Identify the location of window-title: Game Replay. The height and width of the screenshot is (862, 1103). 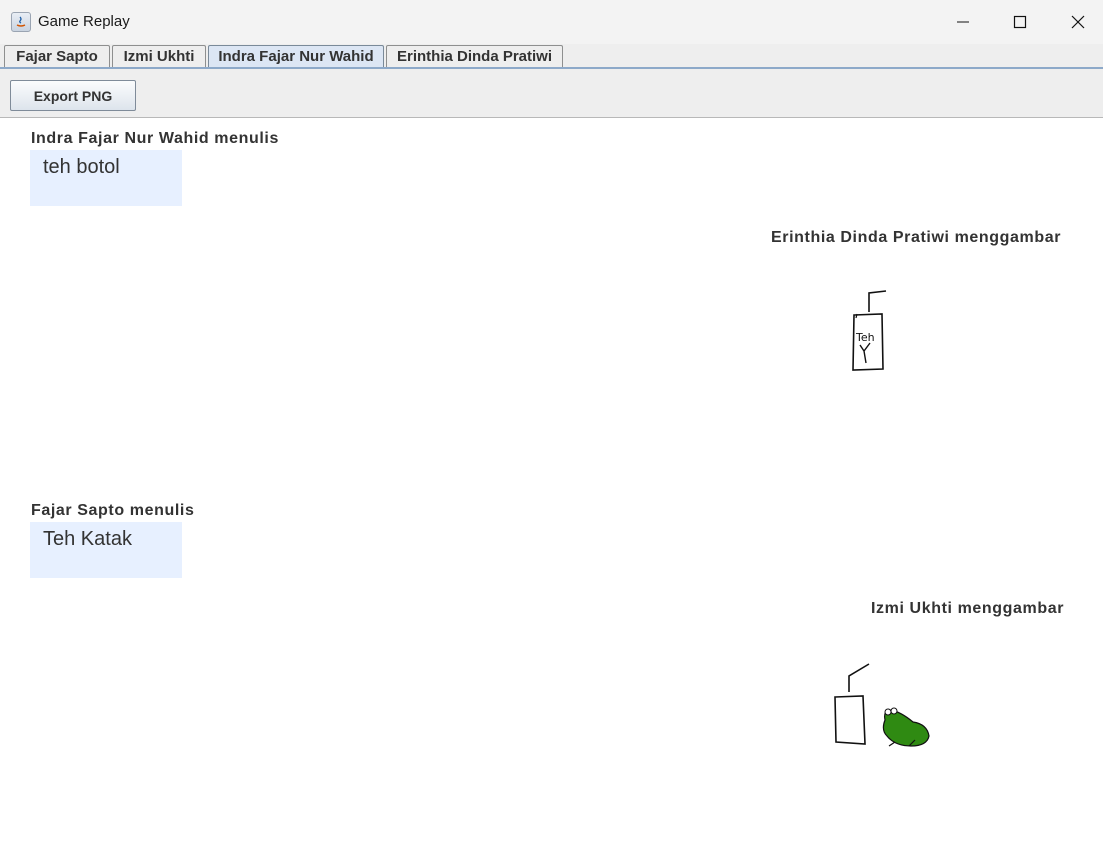
(84, 21).